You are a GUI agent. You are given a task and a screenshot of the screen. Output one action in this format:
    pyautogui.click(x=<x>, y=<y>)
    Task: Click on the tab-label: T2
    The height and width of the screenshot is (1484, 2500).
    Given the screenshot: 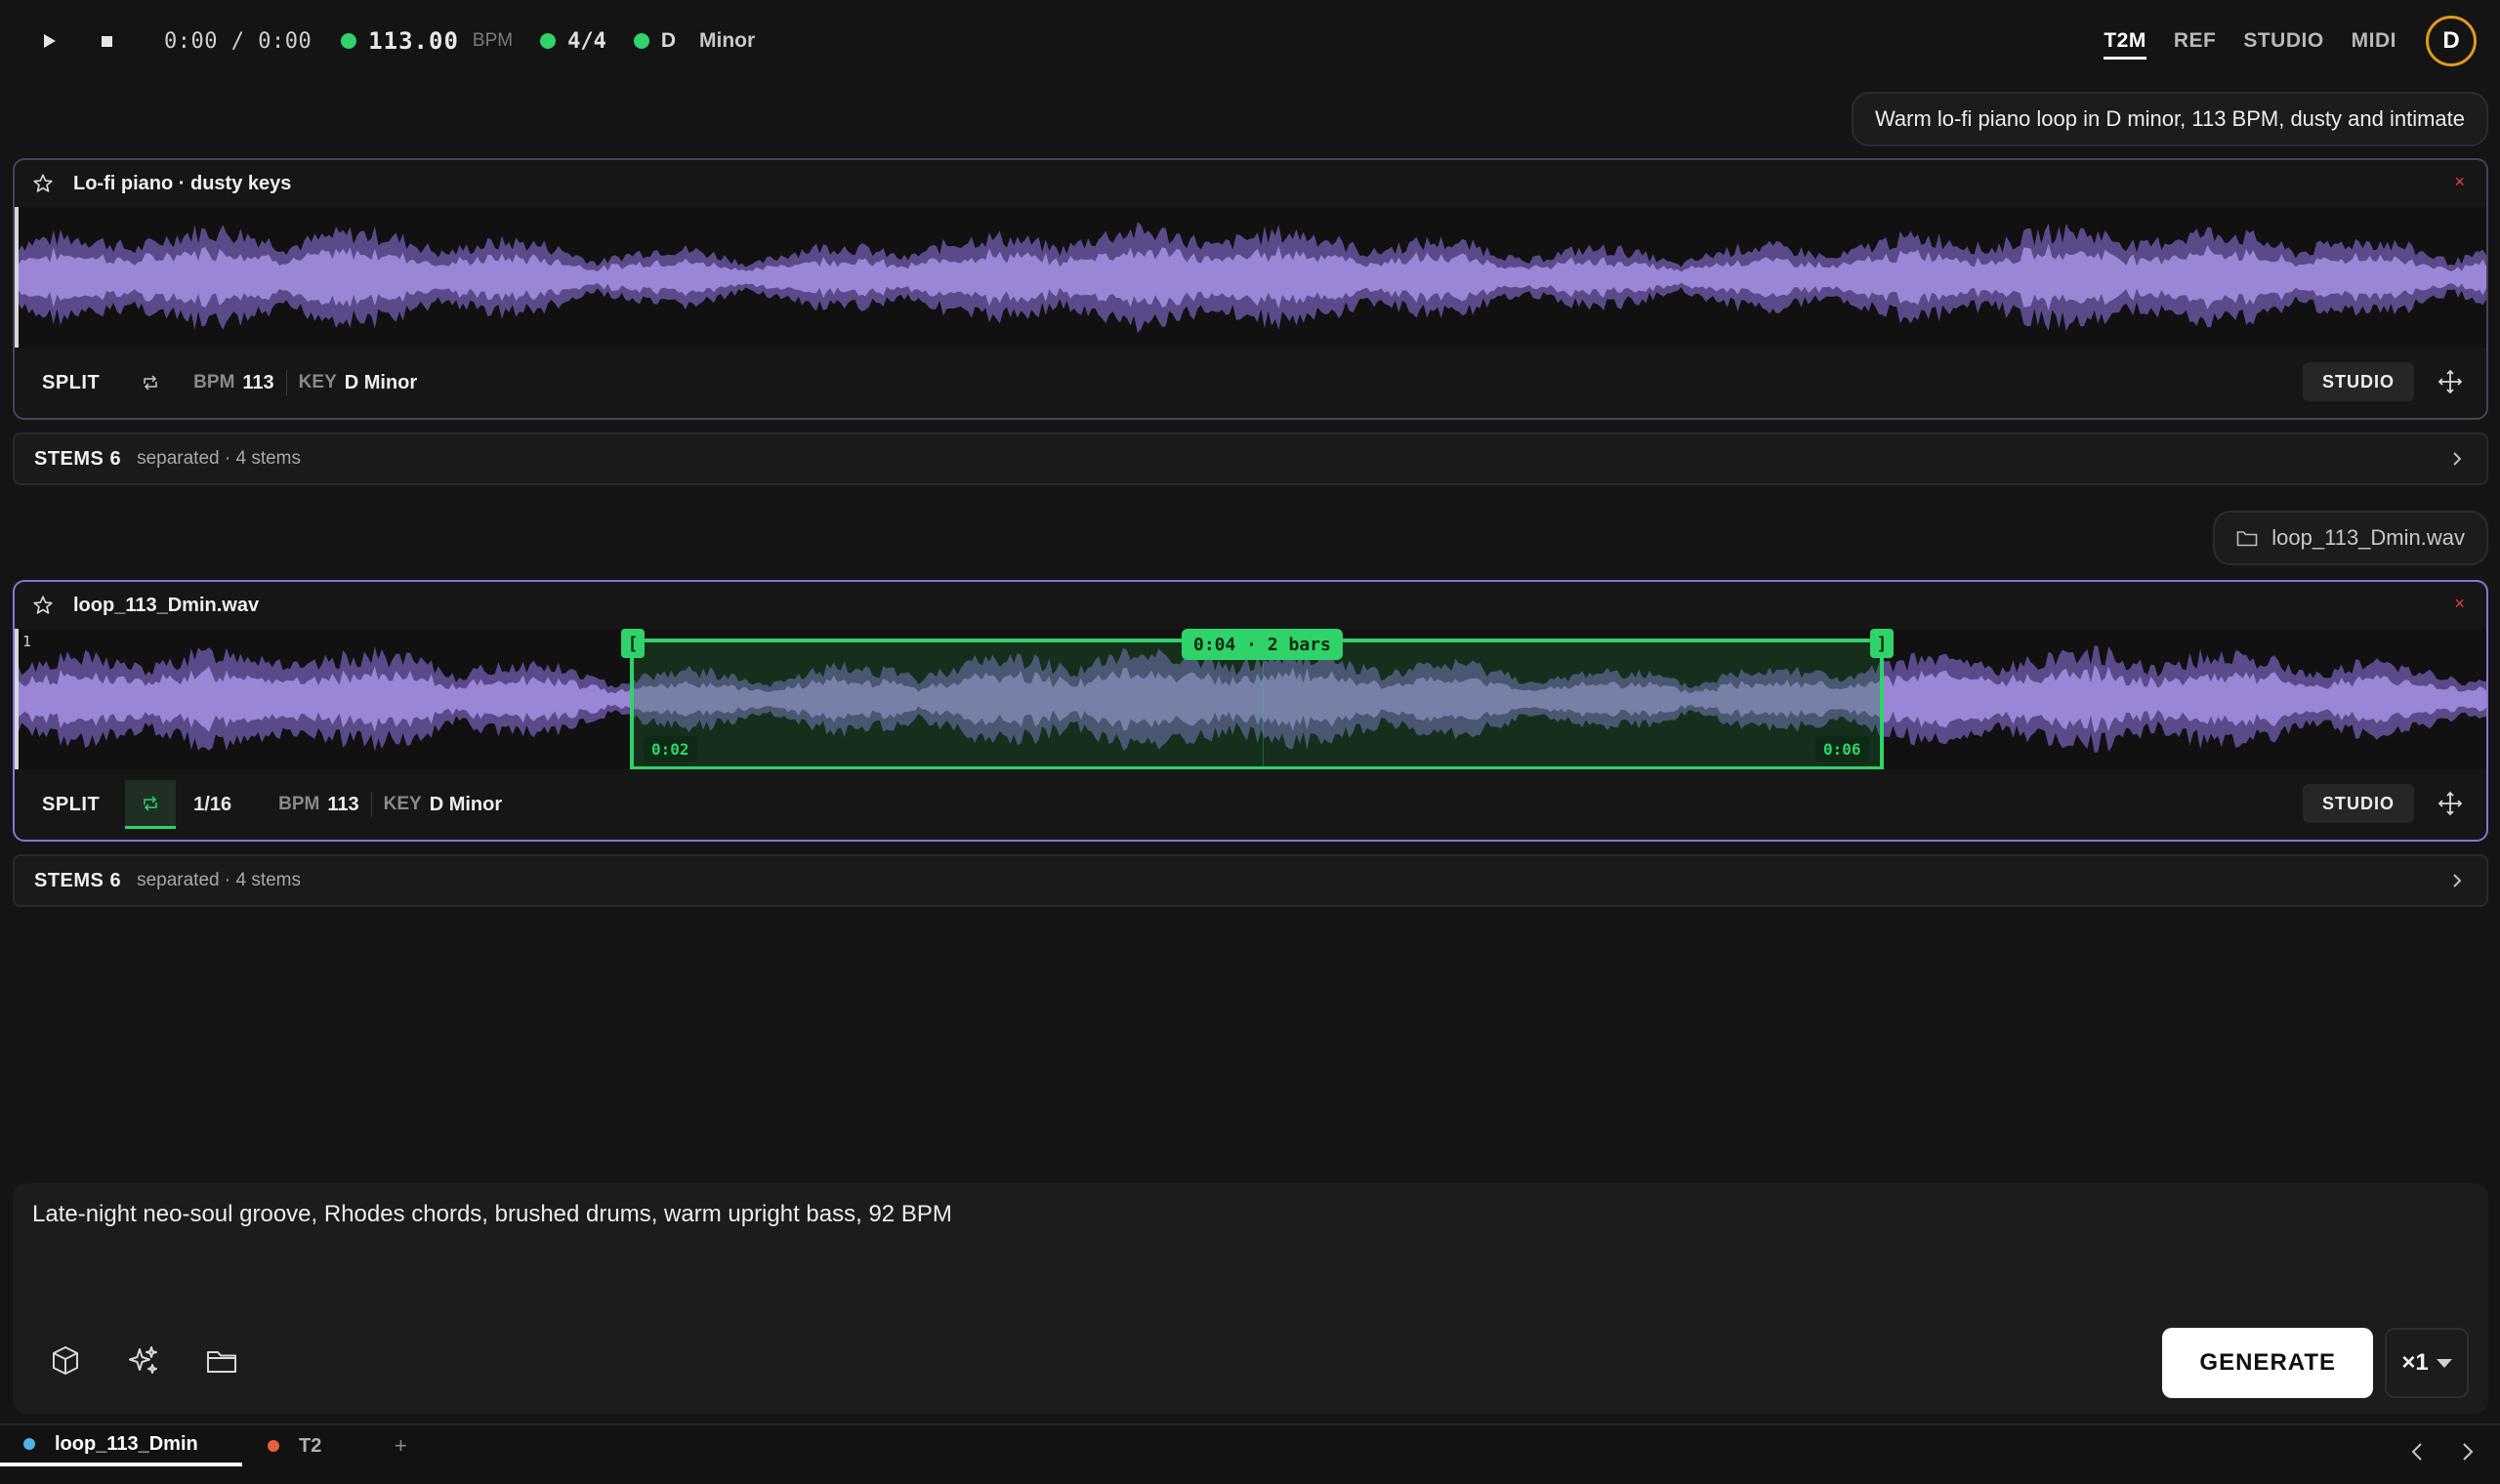 What is the action you would take?
    pyautogui.click(x=310, y=1446)
    